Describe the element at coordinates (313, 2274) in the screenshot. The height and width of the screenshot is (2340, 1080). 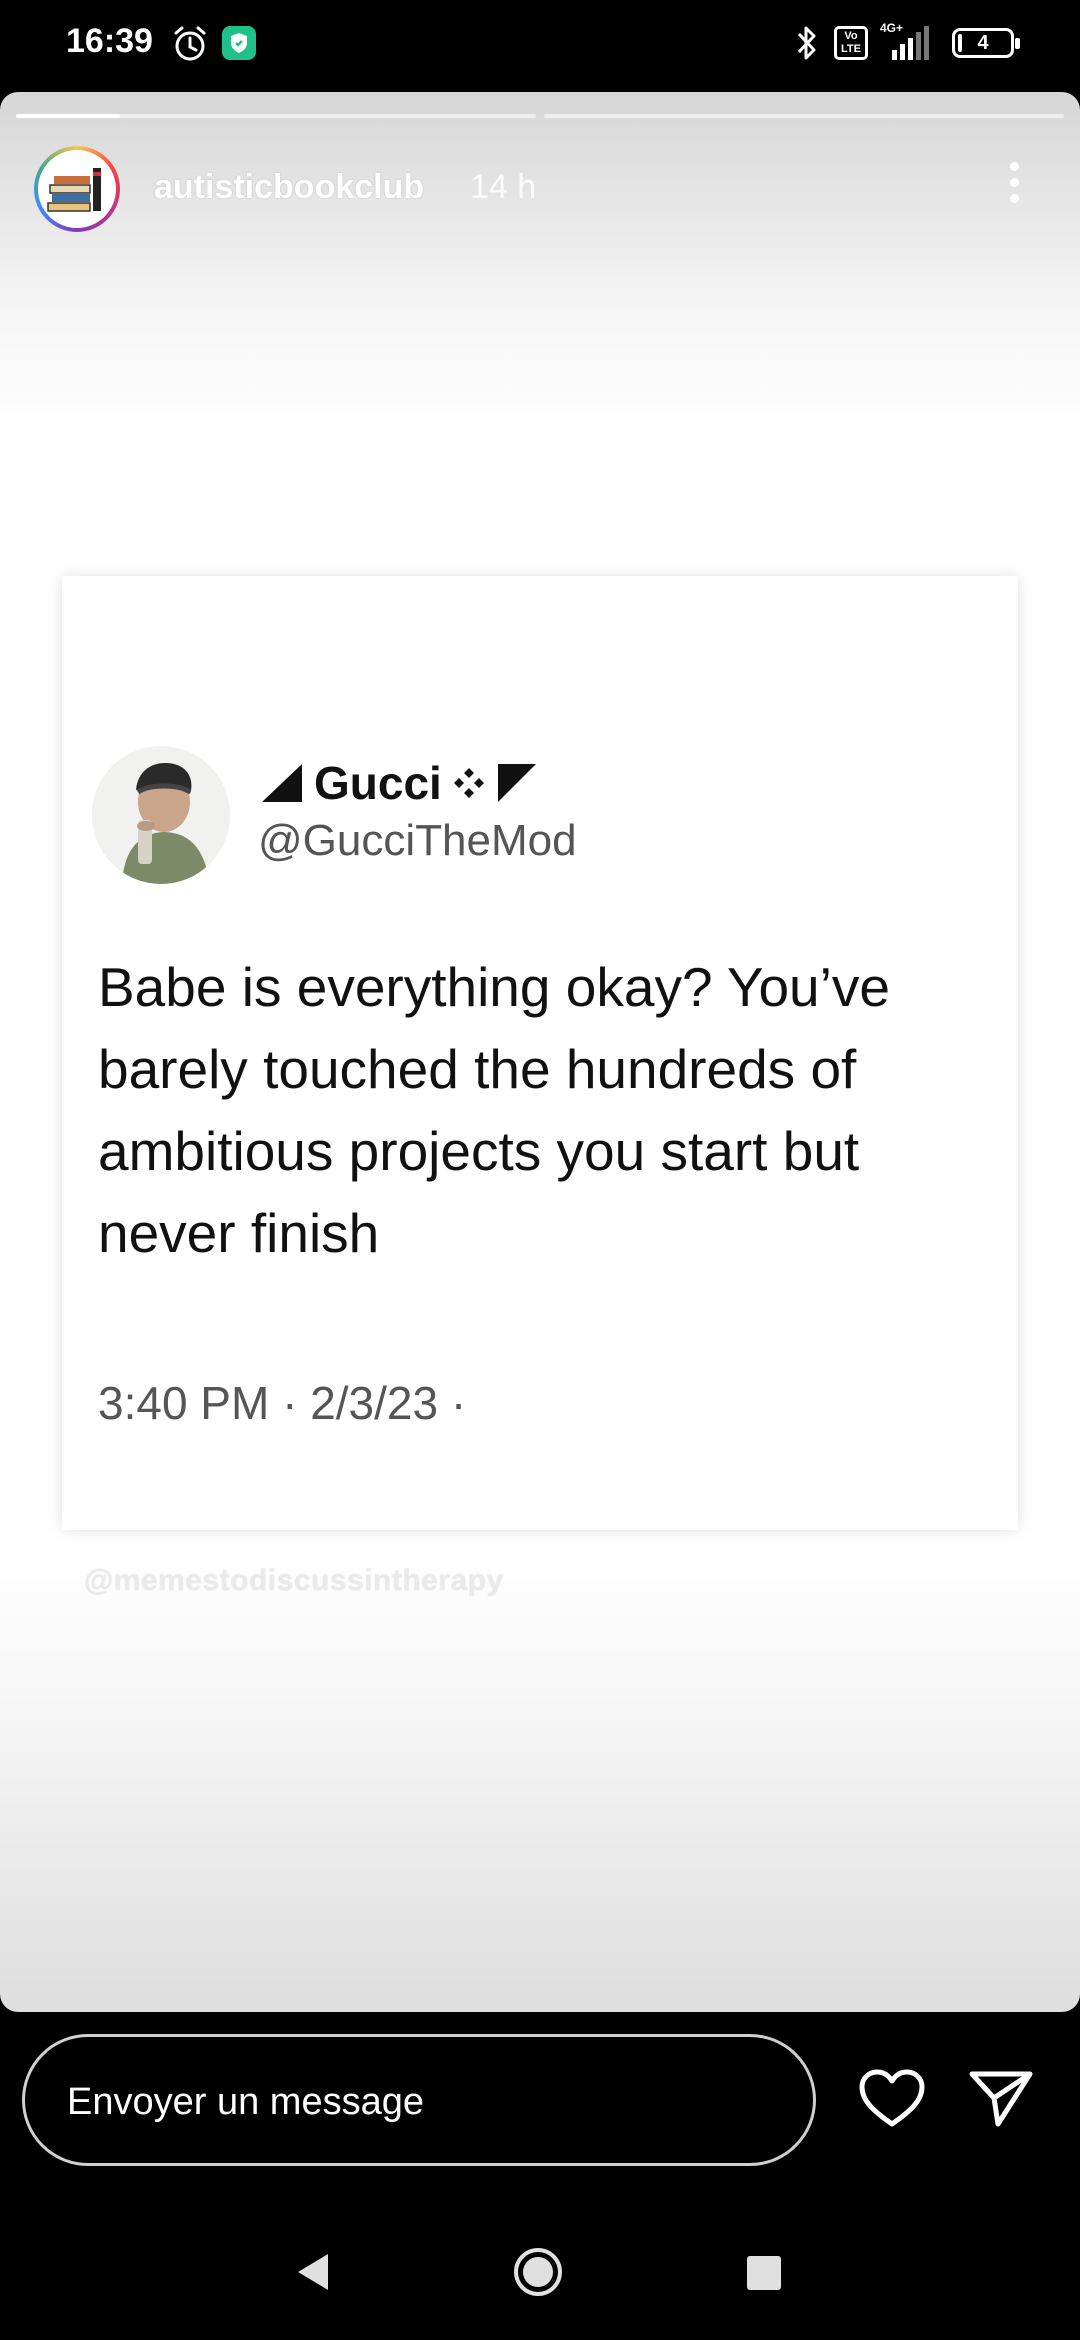
I see `back-icon` at that location.